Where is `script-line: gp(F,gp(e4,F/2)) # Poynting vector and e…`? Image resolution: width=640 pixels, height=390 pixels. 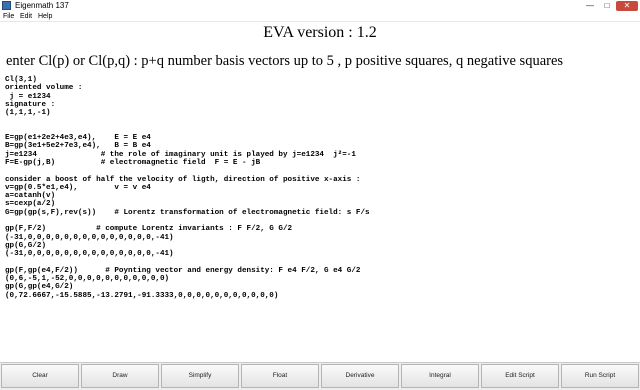
script-line: gp(F,gp(e4,F/2)) # Poynting vector and e… is located at coordinates (183, 270).